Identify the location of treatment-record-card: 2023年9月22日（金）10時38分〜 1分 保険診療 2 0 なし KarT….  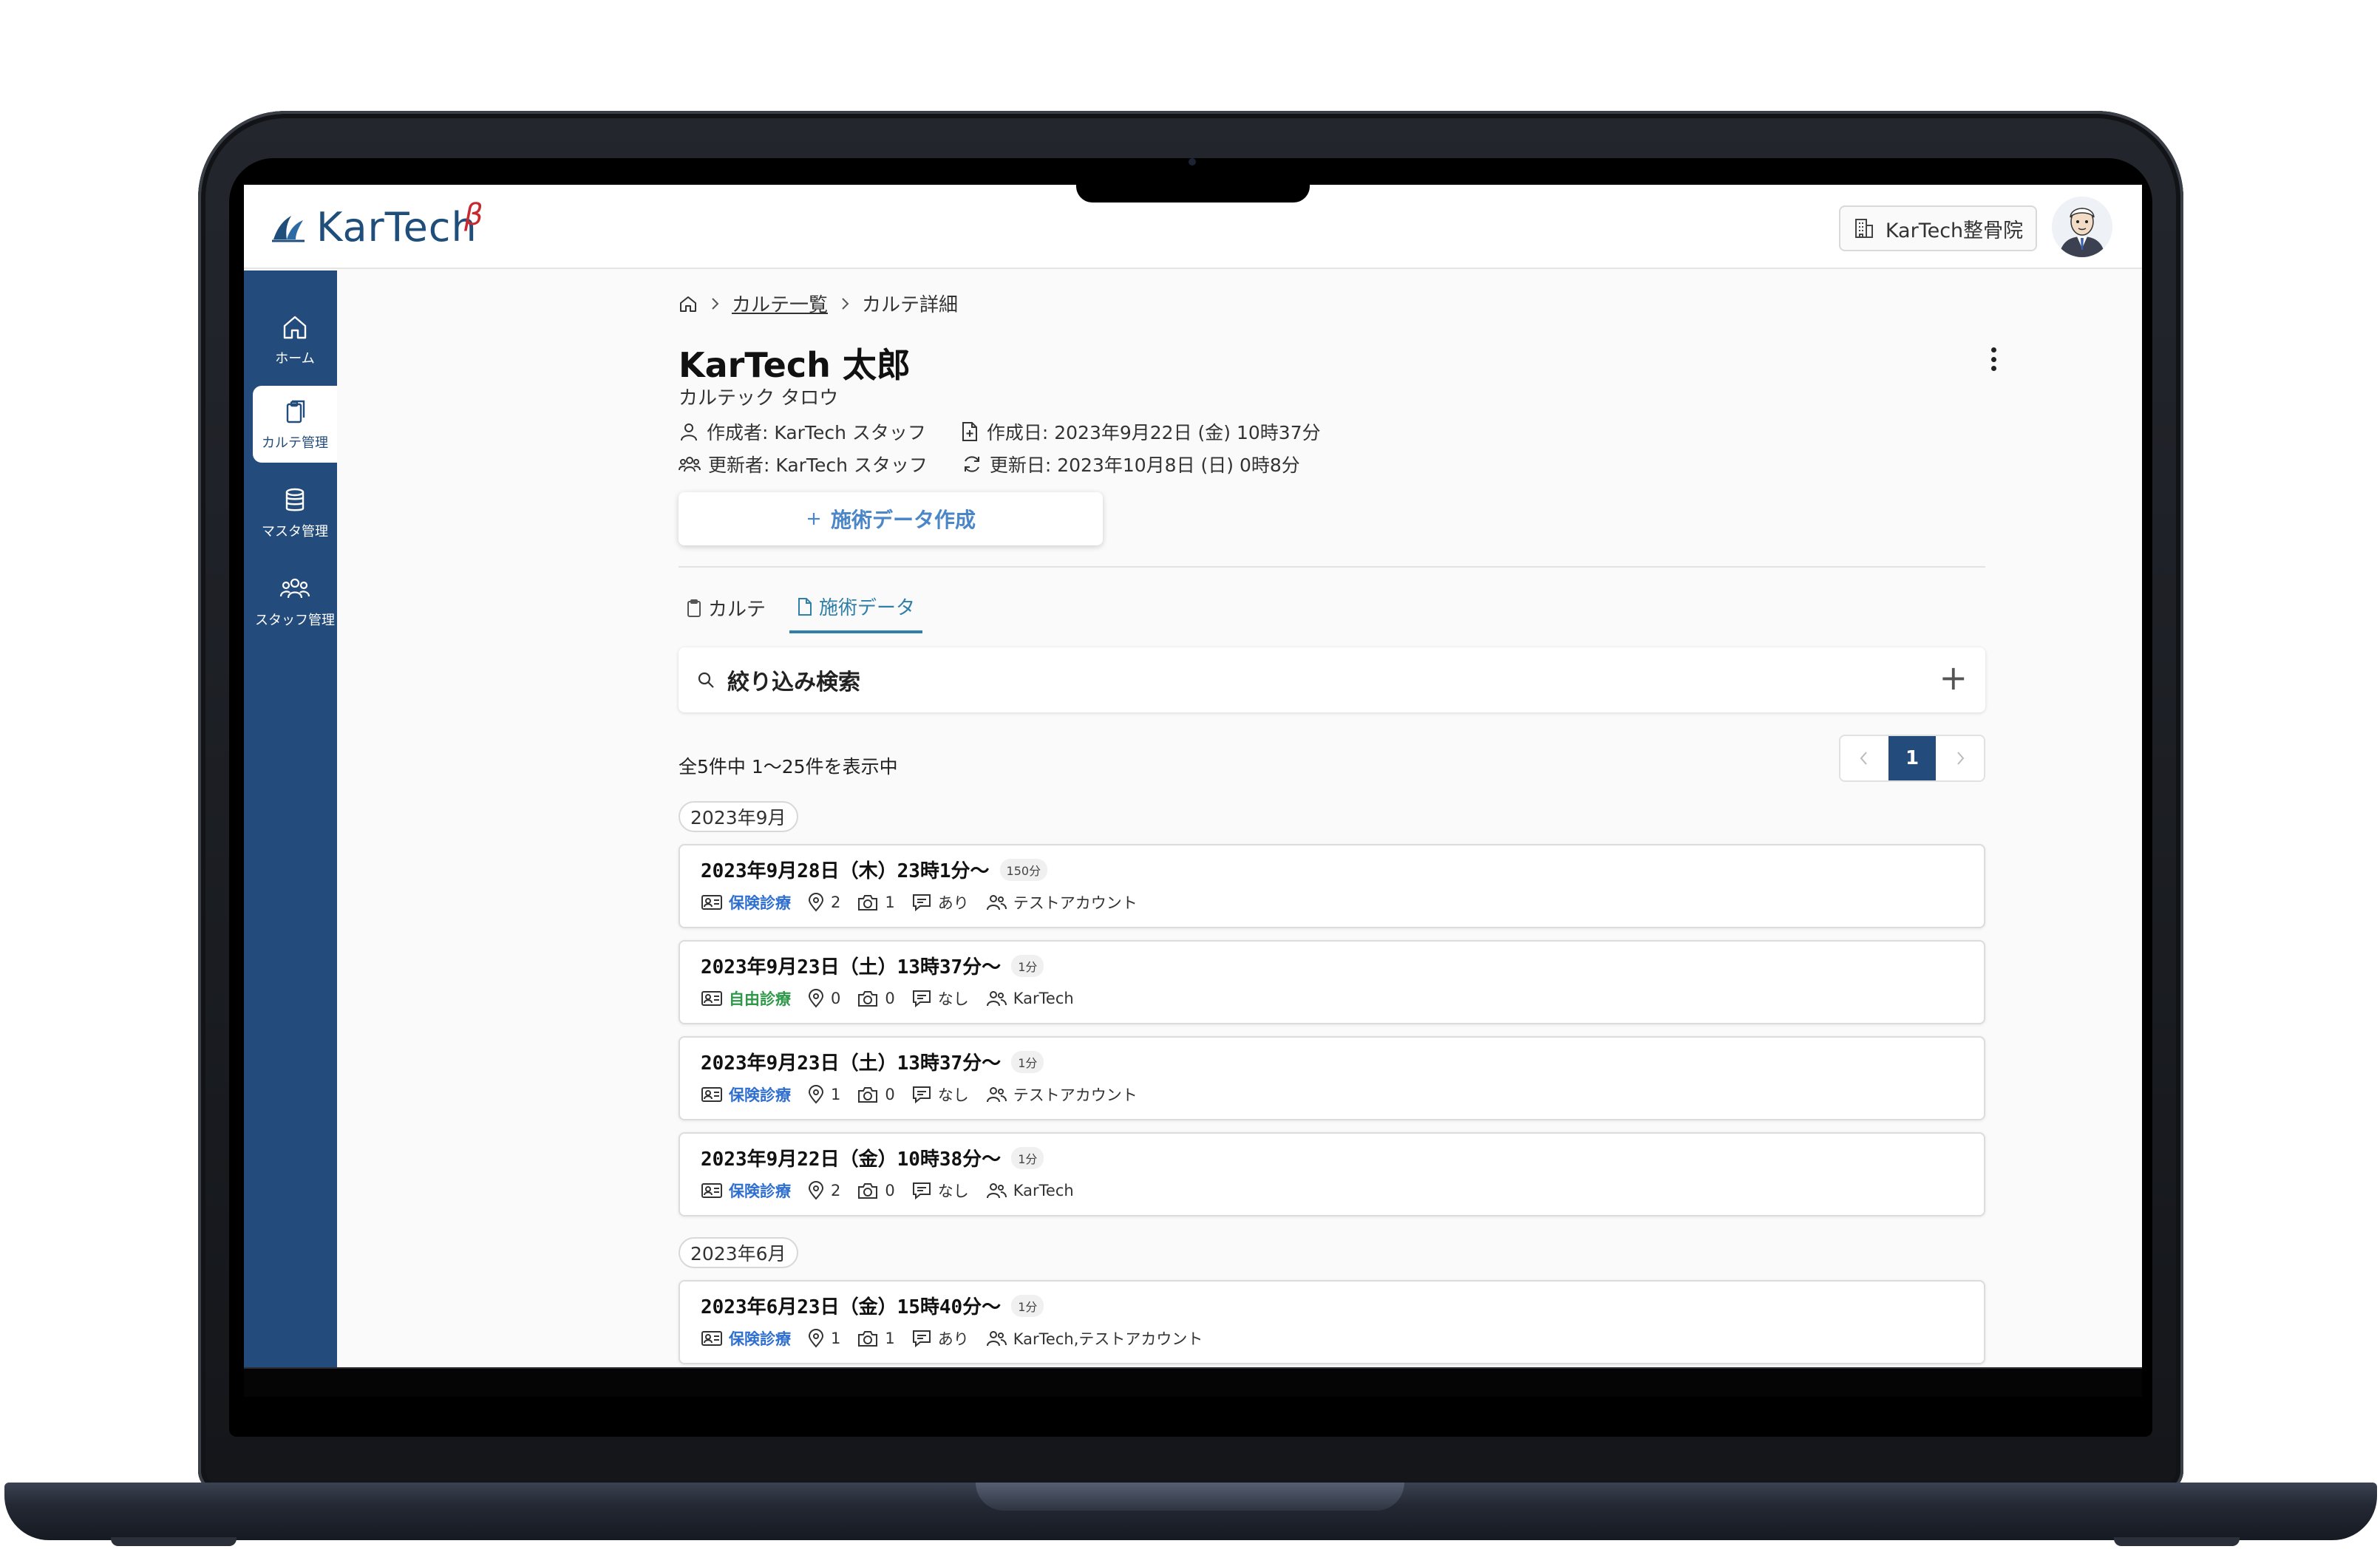
(1332, 1174).